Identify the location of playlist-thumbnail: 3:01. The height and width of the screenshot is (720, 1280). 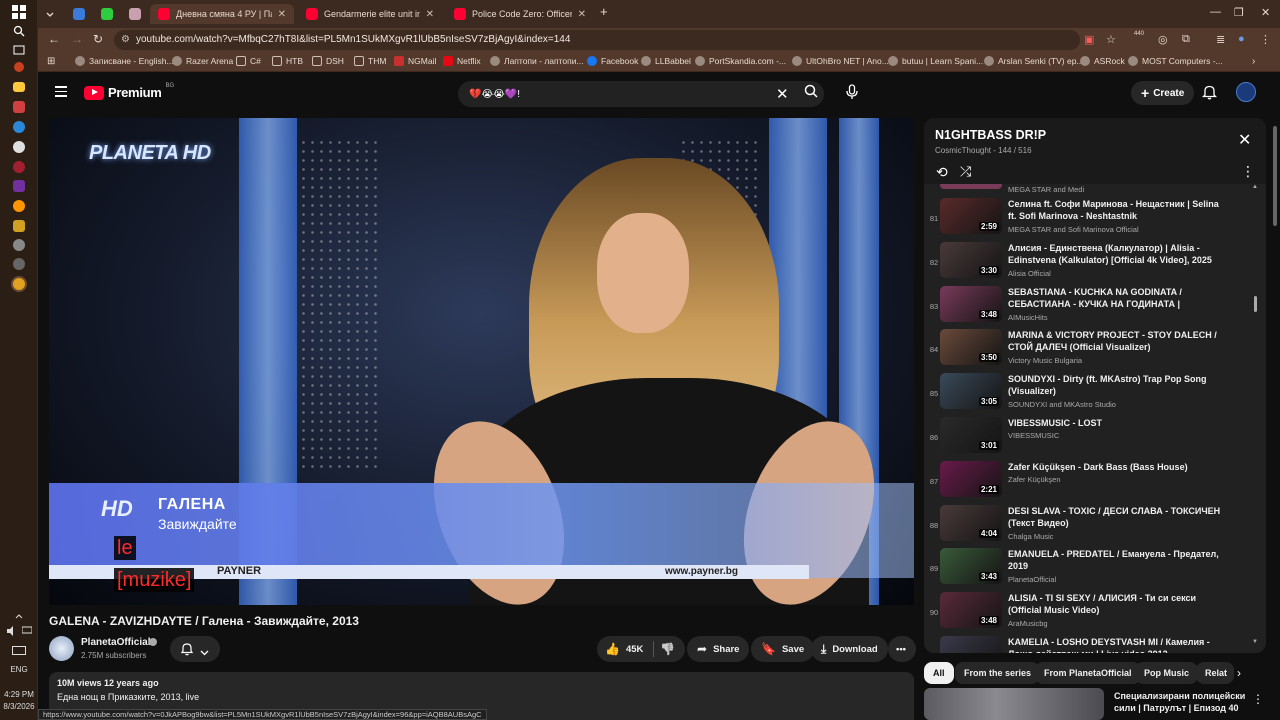
(971, 435).